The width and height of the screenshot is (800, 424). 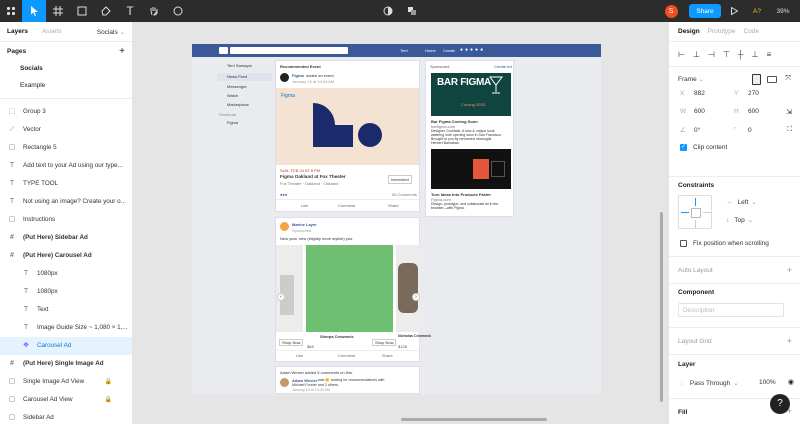 I want to click on mask-icon, so click(x=388, y=11).